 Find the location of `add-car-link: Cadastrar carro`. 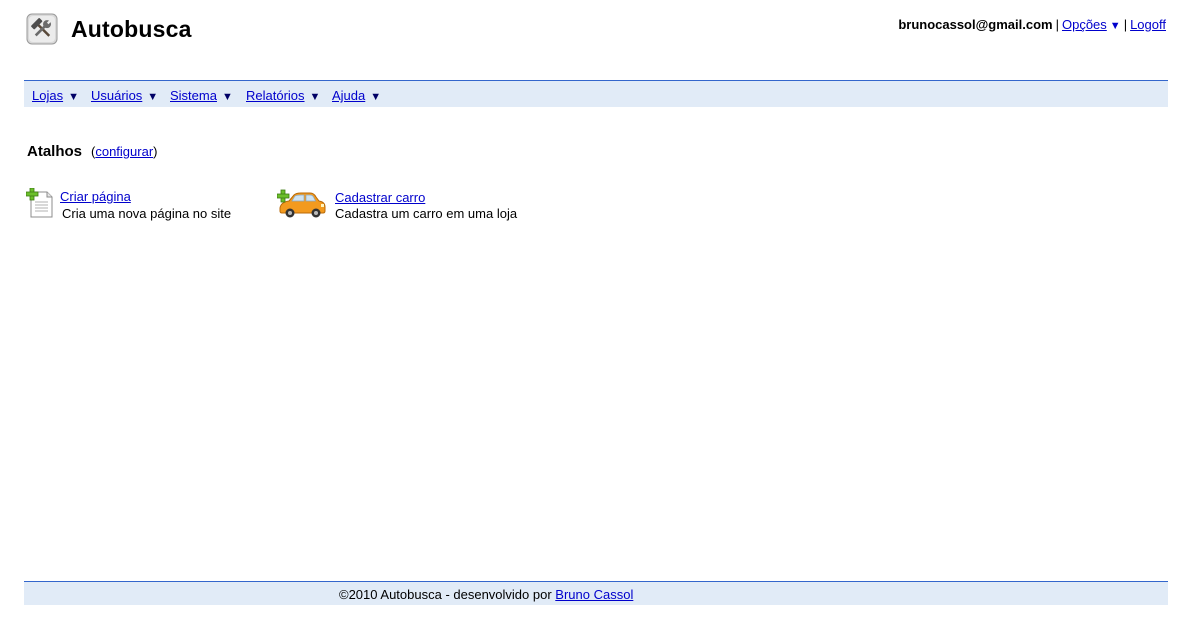

add-car-link: Cadastrar carro is located at coordinates (380, 197).